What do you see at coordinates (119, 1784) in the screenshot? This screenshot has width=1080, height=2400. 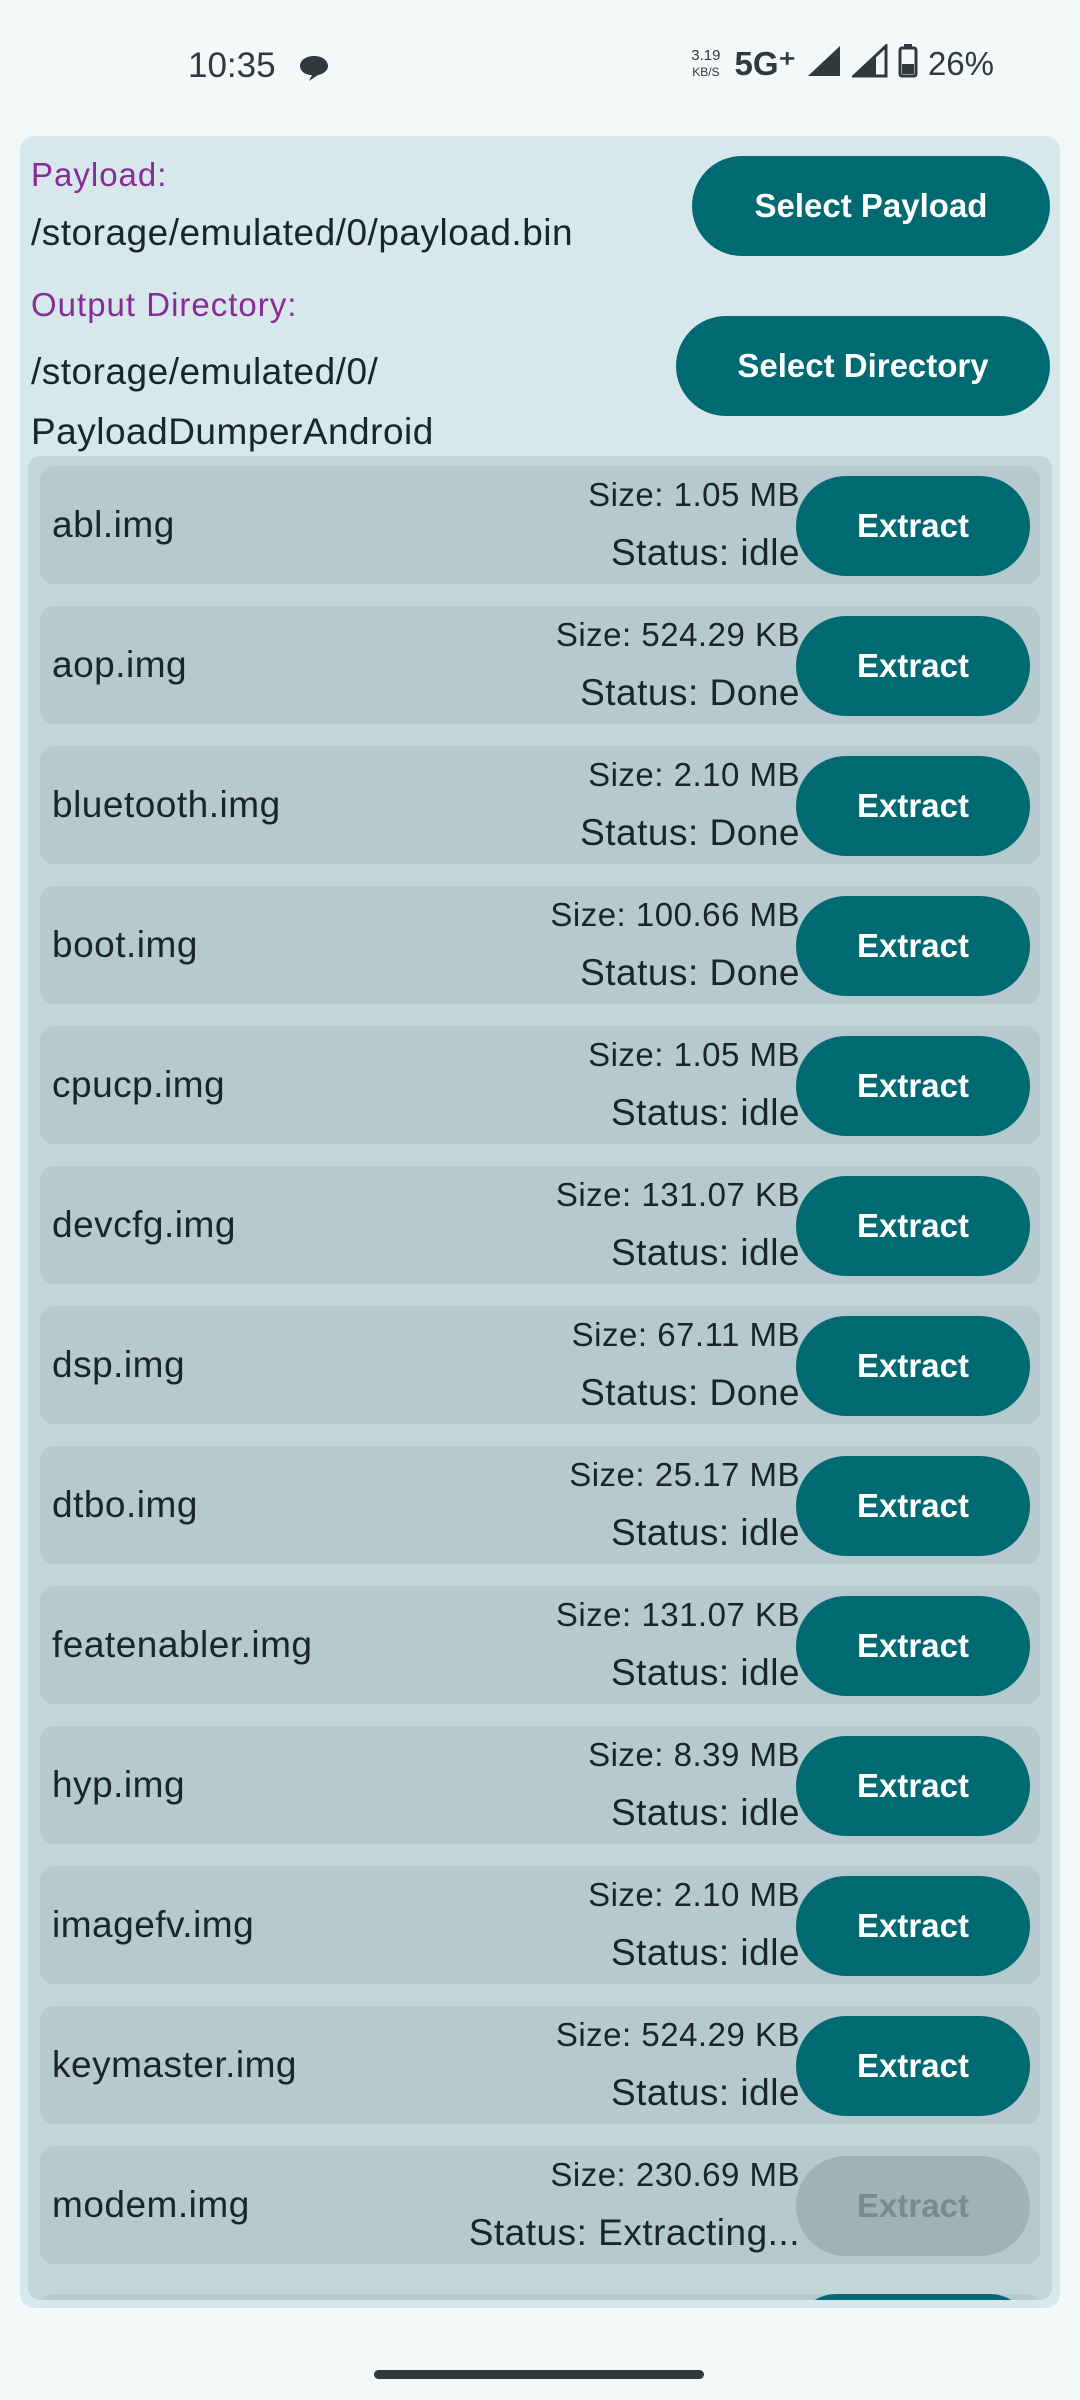 I see `partition-name: hyp.img` at bounding box center [119, 1784].